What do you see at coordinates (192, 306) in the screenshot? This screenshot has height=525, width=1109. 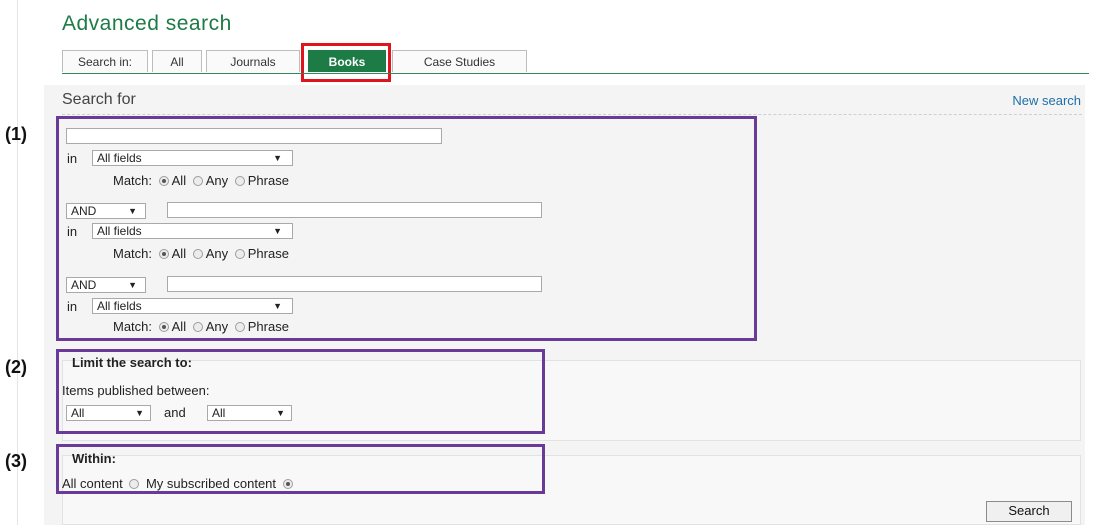 I see `field-select-3: All fields ▼` at bounding box center [192, 306].